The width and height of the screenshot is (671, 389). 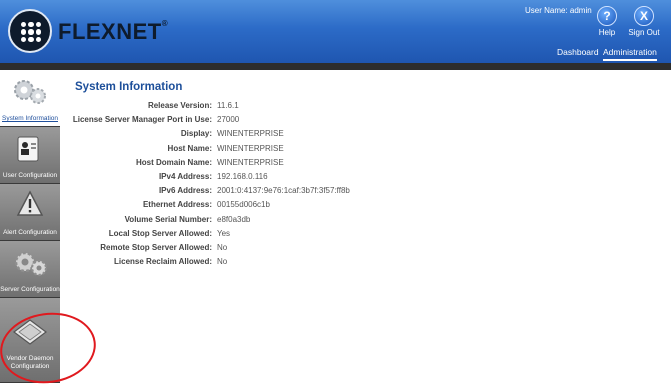 What do you see at coordinates (630, 54) in the screenshot?
I see `tab-administration: Administration` at bounding box center [630, 54].